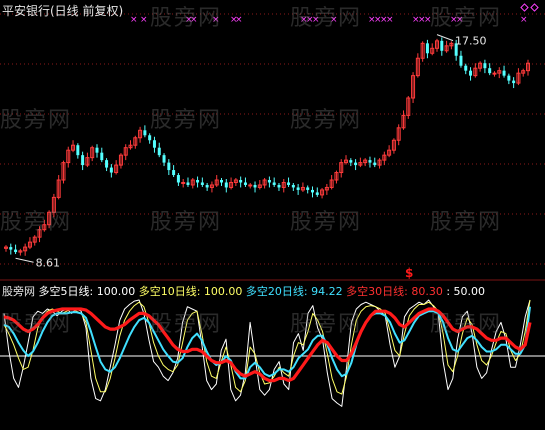 This screenshot has width=545, height=430. What do you see at coordinates (223, 291) in the screenshot?
I see `s10-value: 100.00` at bounding box center [223, 291].